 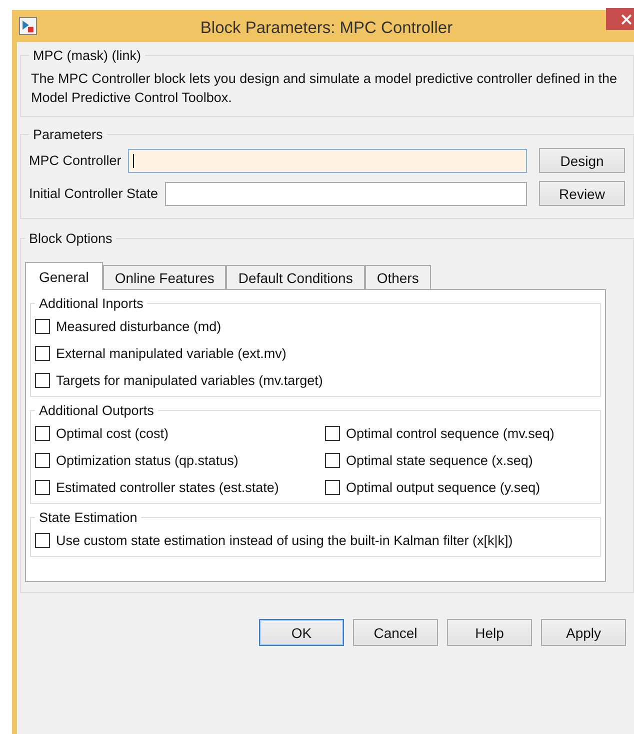 I want to click on checkbox-option: Estimated controller states (est.state), so click(x=180, y=487).